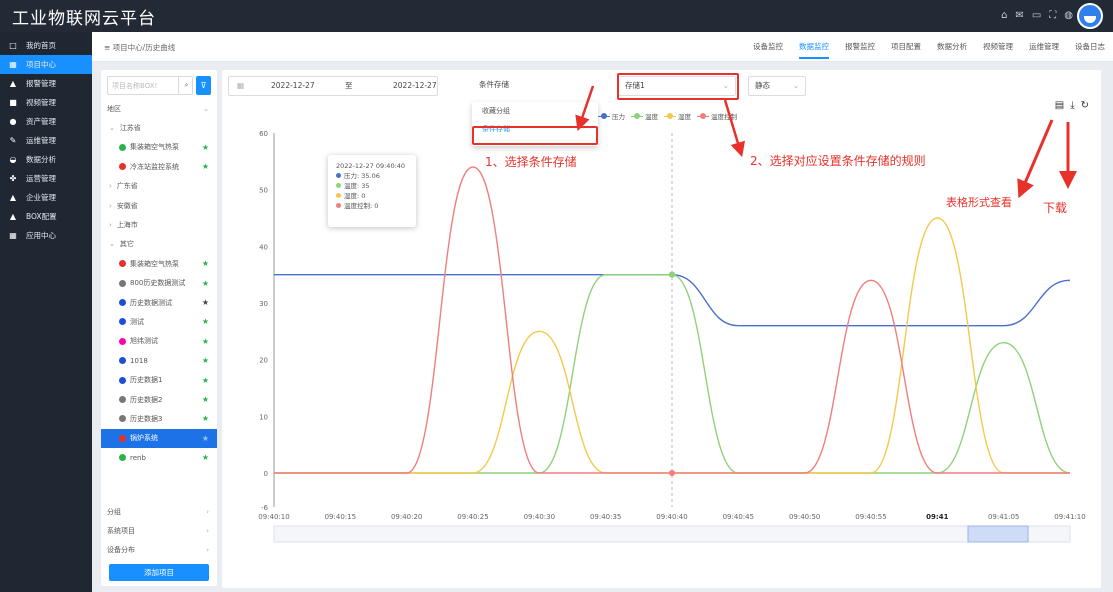  Describe the element at coordinates (150, 85) in the screenshot. I see `search-input: 项目名称BOX! ⌕` at that location.